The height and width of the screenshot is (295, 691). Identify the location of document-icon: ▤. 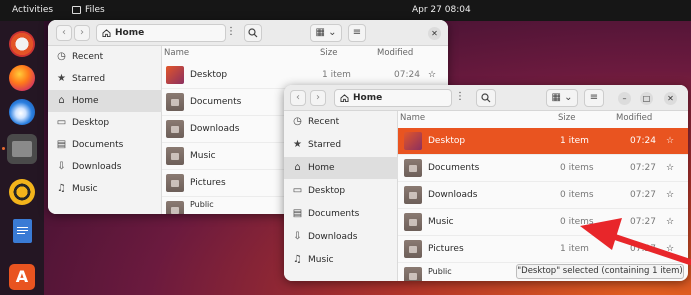
(61, 144).